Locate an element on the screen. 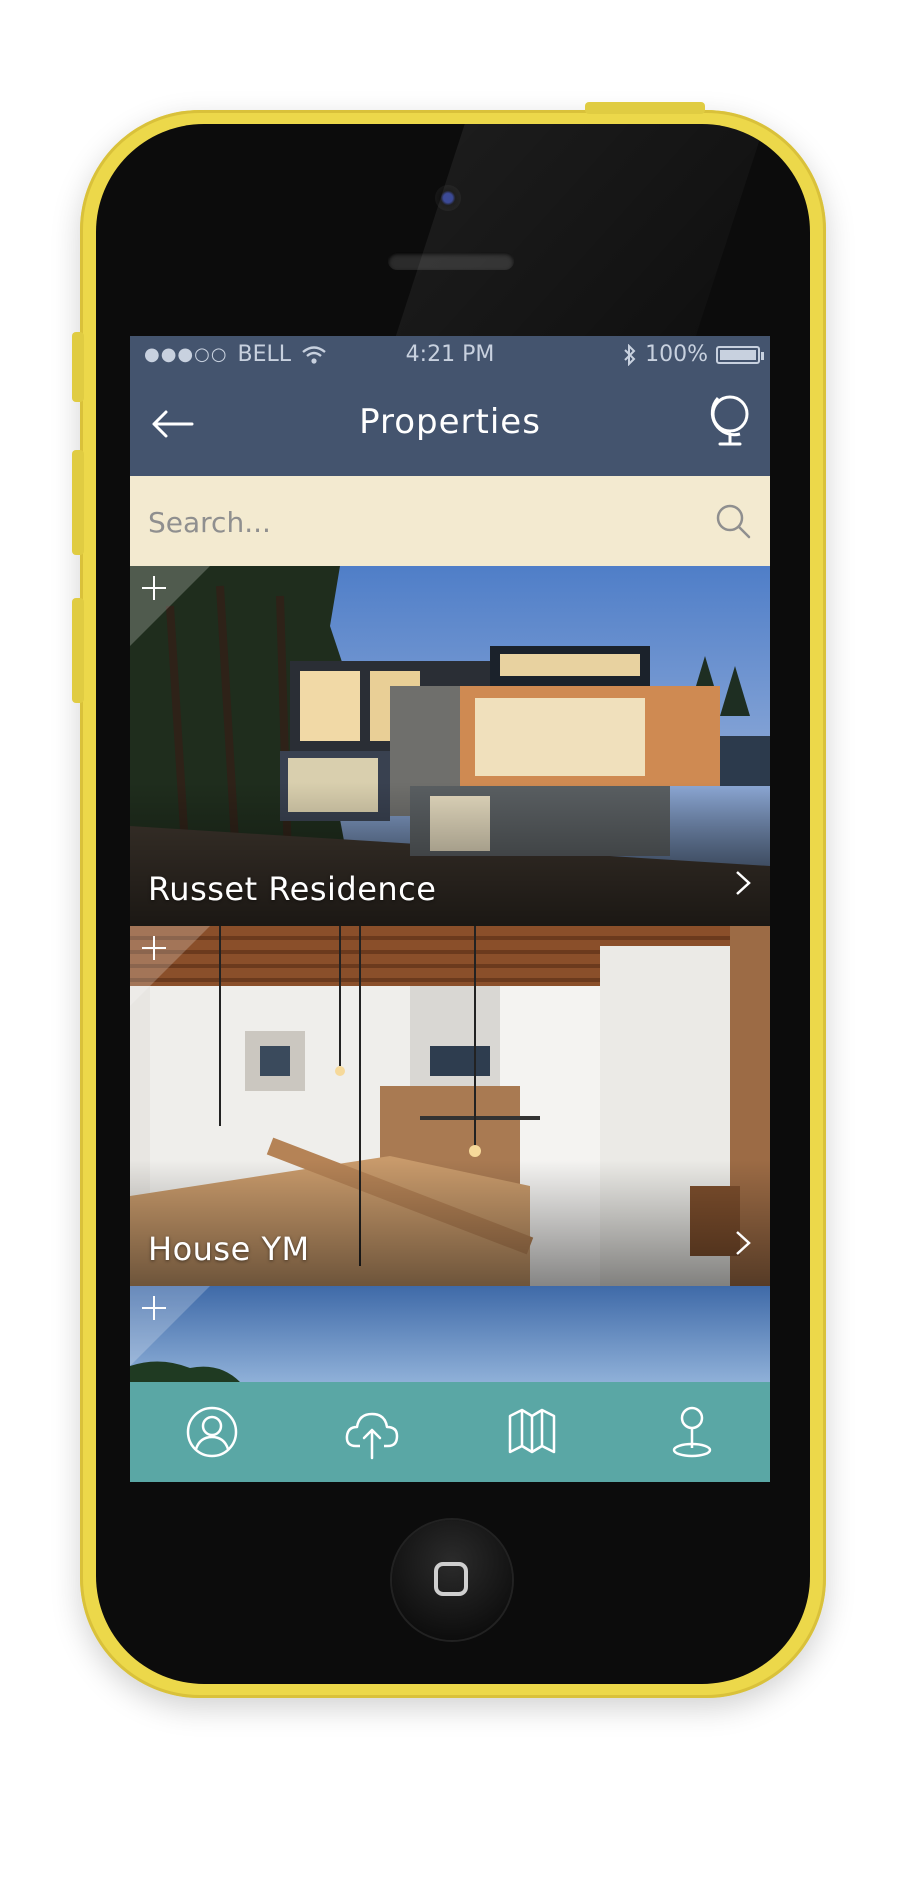 This screenshot has height=1900, width=900. battery-icon is located at coordinates (740, 354).